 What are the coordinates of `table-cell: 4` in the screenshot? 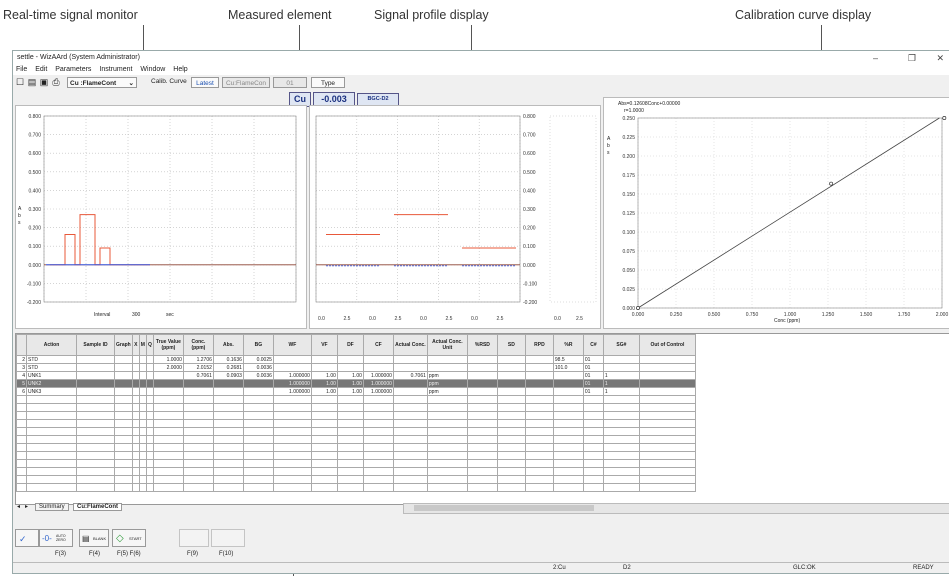 It's located at (21, 375).